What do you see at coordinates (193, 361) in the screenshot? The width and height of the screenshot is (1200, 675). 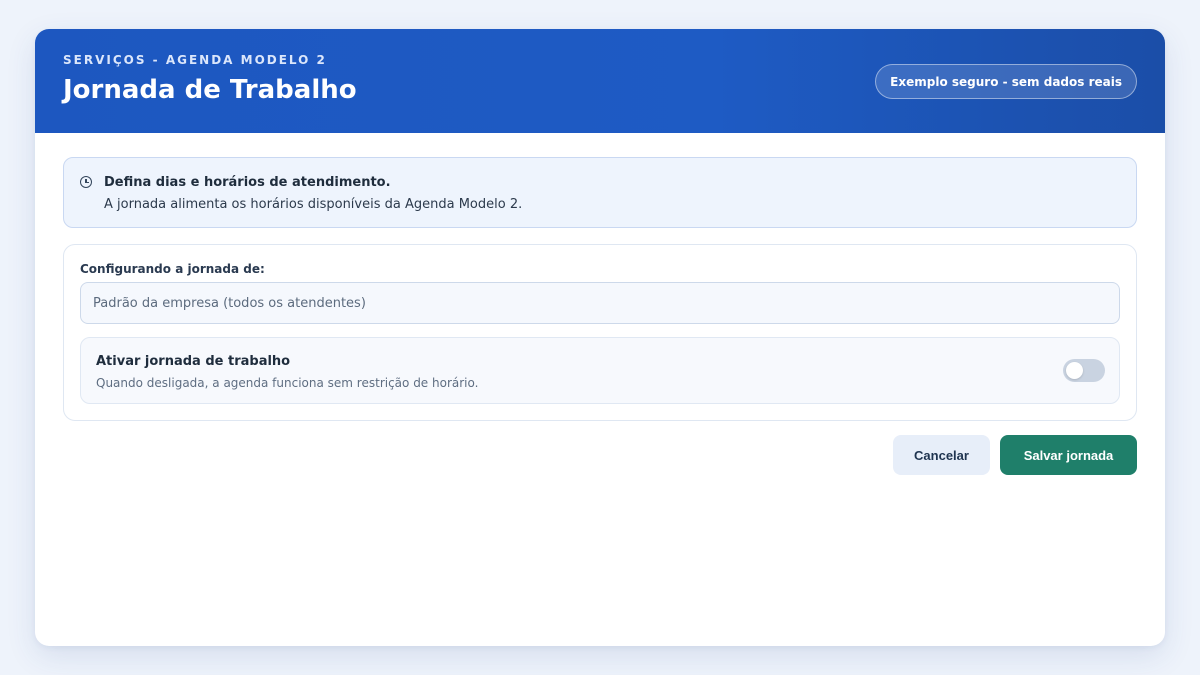 I see `toggle-title: Ativar jornada de trabalho` at bounding box center [193, 361].